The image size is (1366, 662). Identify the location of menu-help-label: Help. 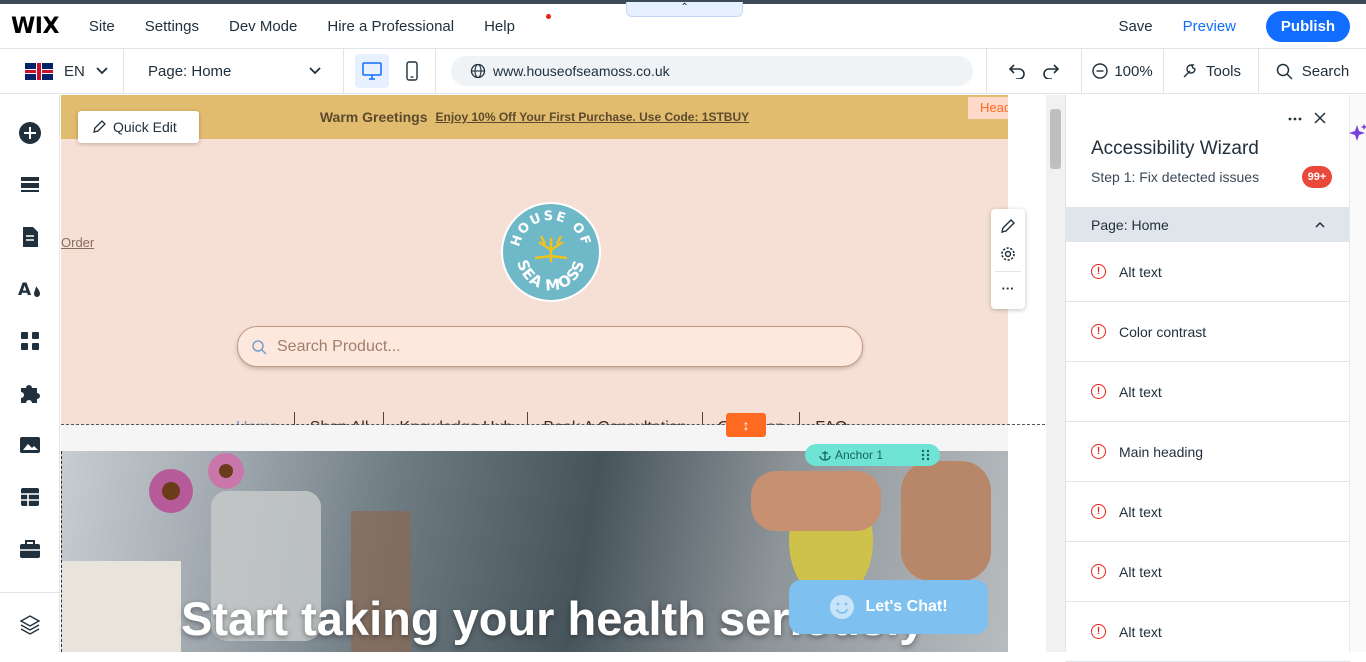
(499, 26).